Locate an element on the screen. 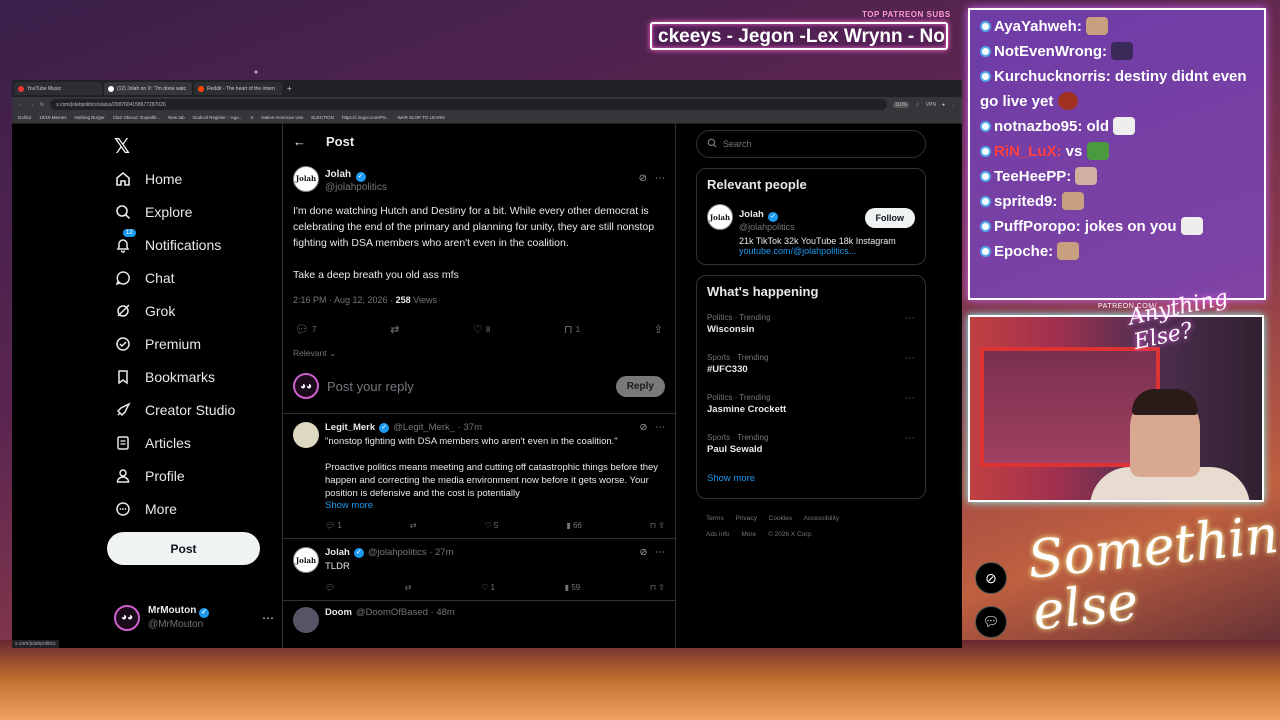 This screenshot has width=1280, height=720. star-icon: ☆ is located at coordinates (917, 105).